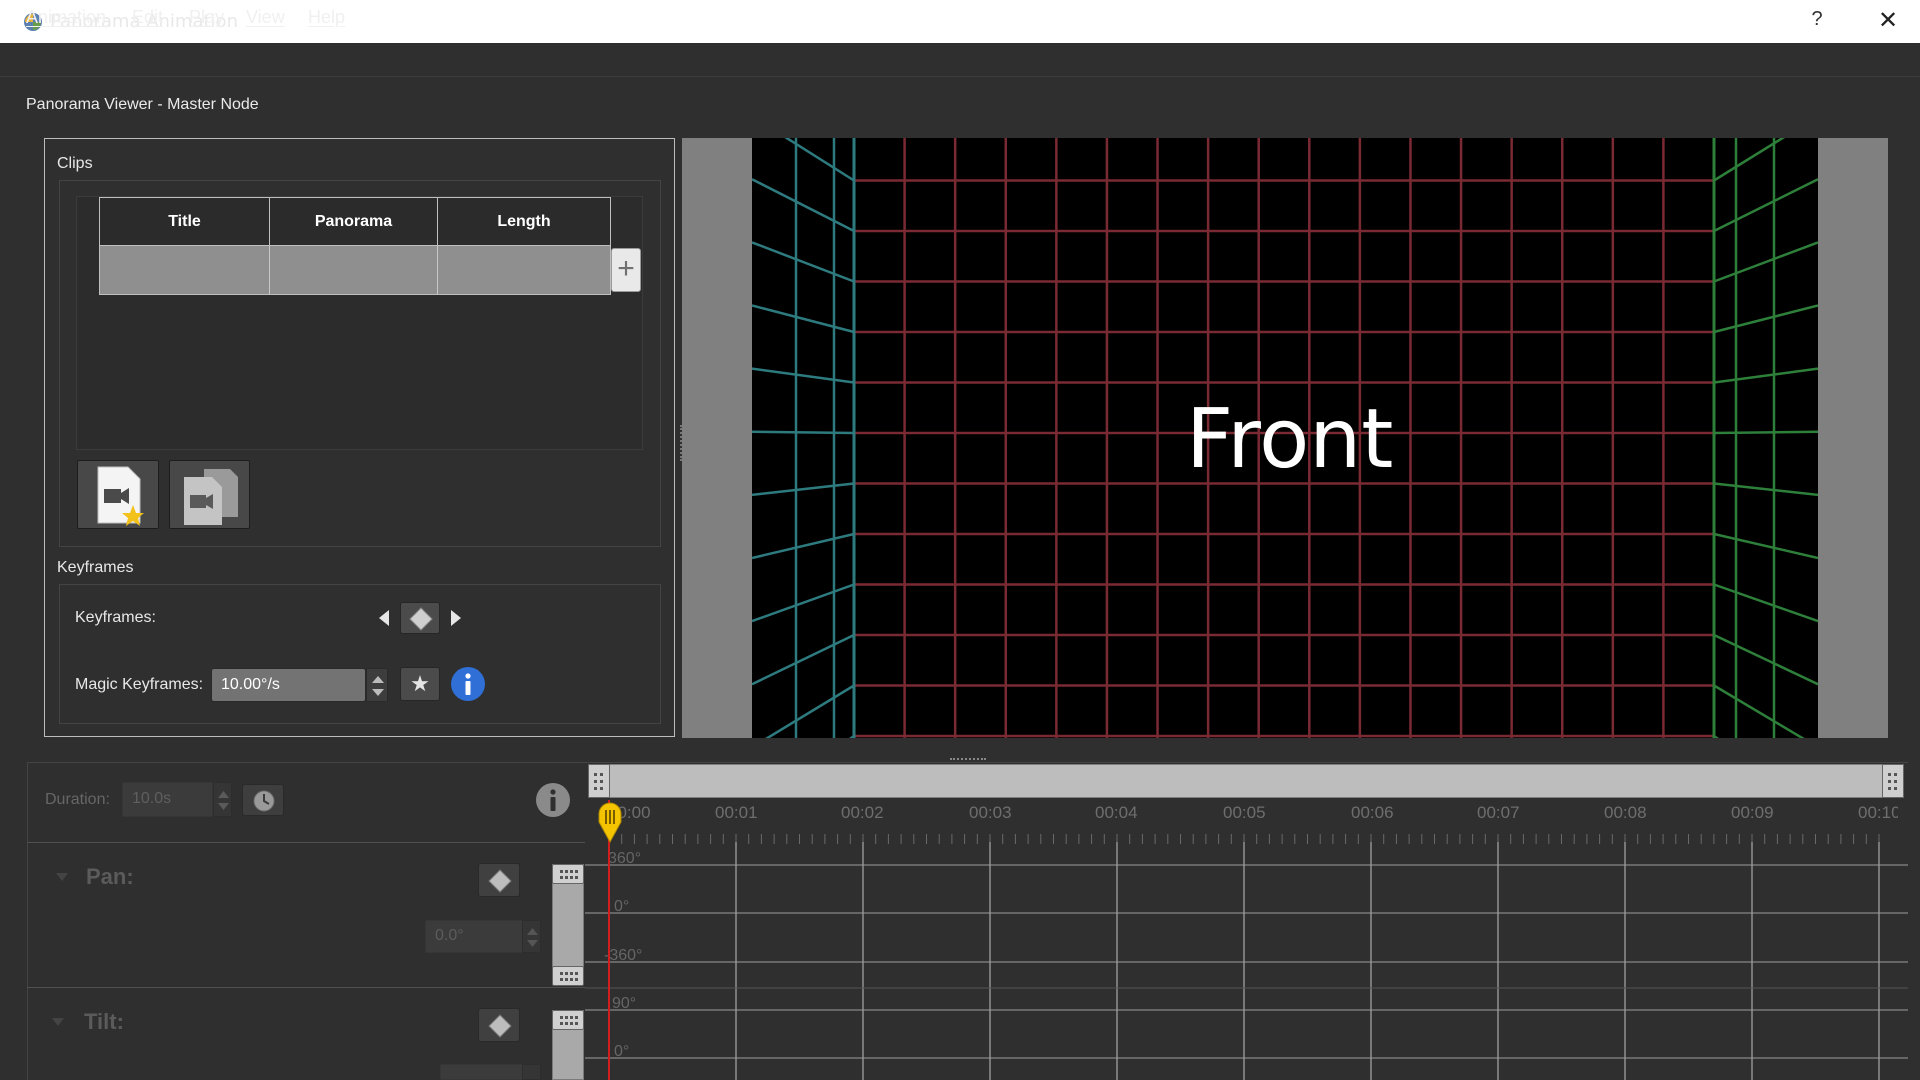 This screenshot has width=1920, height=1080. Describe the element at coordinates (524, 221) in the screenshot. I see `column-length: Length` at that location.